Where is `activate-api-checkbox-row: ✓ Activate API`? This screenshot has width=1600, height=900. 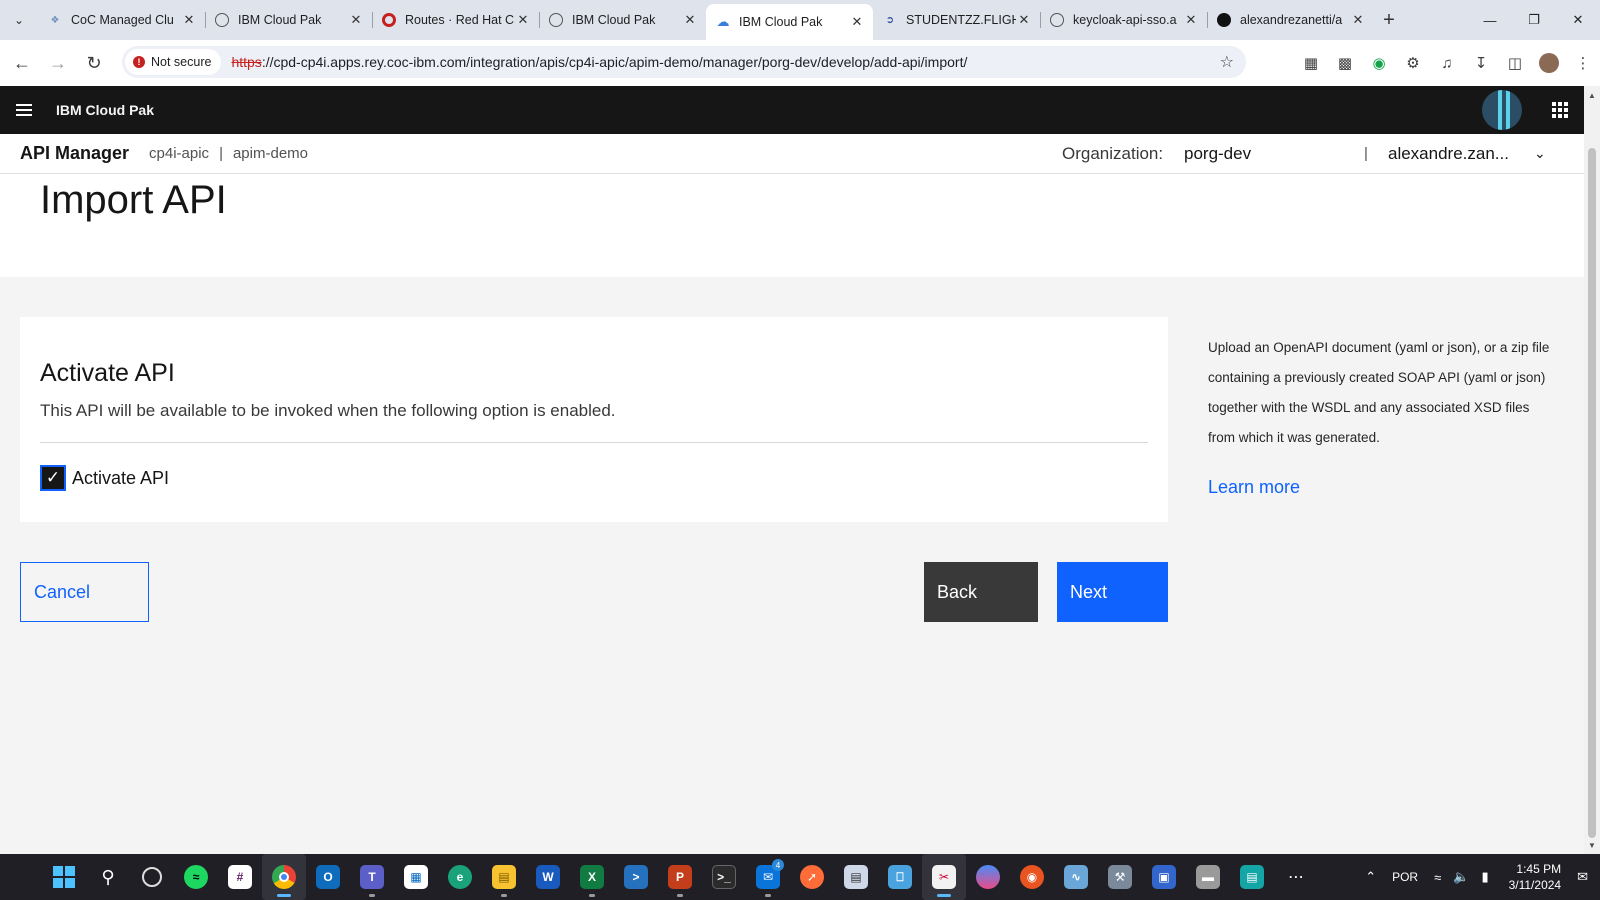 activate-api-checkbox-row: ✓ Activate API is located at coordinates (104, 478).